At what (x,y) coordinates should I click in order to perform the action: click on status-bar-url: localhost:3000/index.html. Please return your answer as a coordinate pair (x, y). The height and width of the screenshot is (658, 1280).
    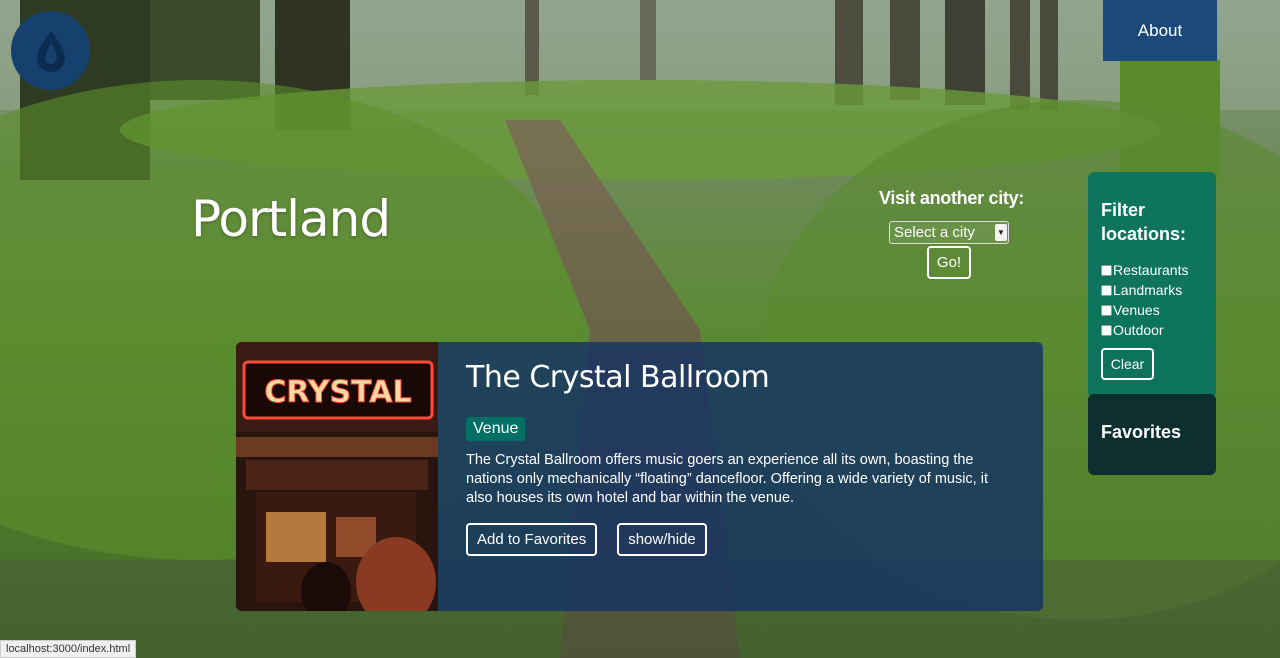
    Looking at the image, I should click on (68, 649).